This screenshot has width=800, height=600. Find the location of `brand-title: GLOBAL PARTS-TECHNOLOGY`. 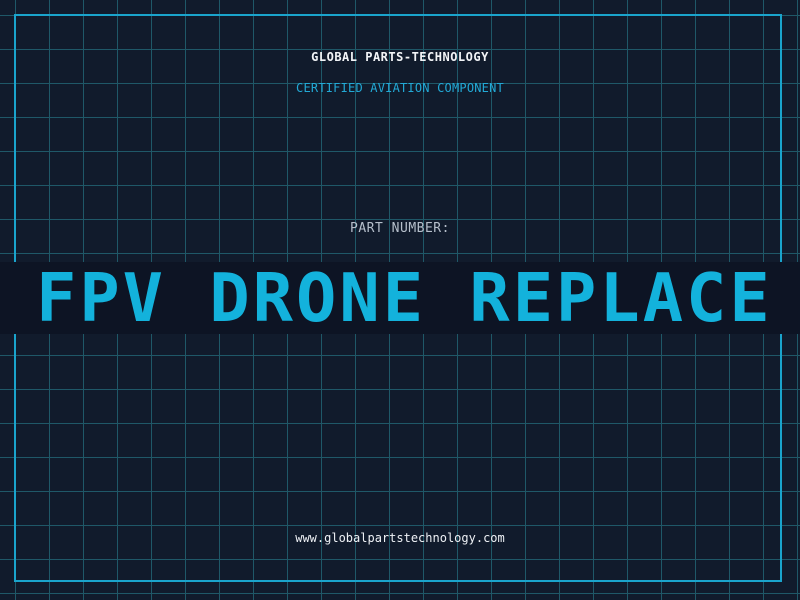

brand-title: GLOBAL PARTS-TECHNOLOGY is located at coordinates (400, 57).